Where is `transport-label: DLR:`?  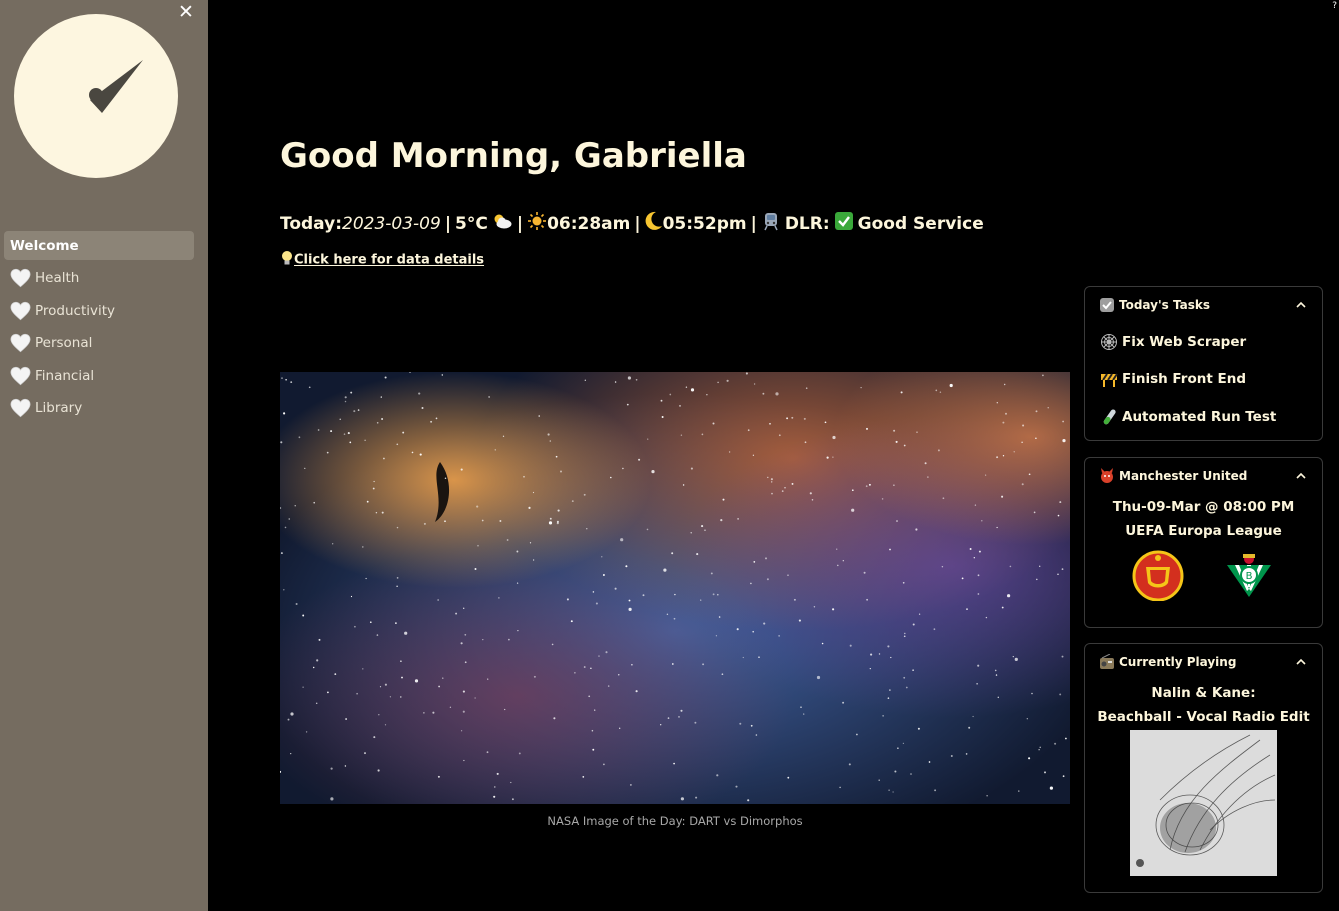
transport-label: DLR: is located at coordinates (807, 223).